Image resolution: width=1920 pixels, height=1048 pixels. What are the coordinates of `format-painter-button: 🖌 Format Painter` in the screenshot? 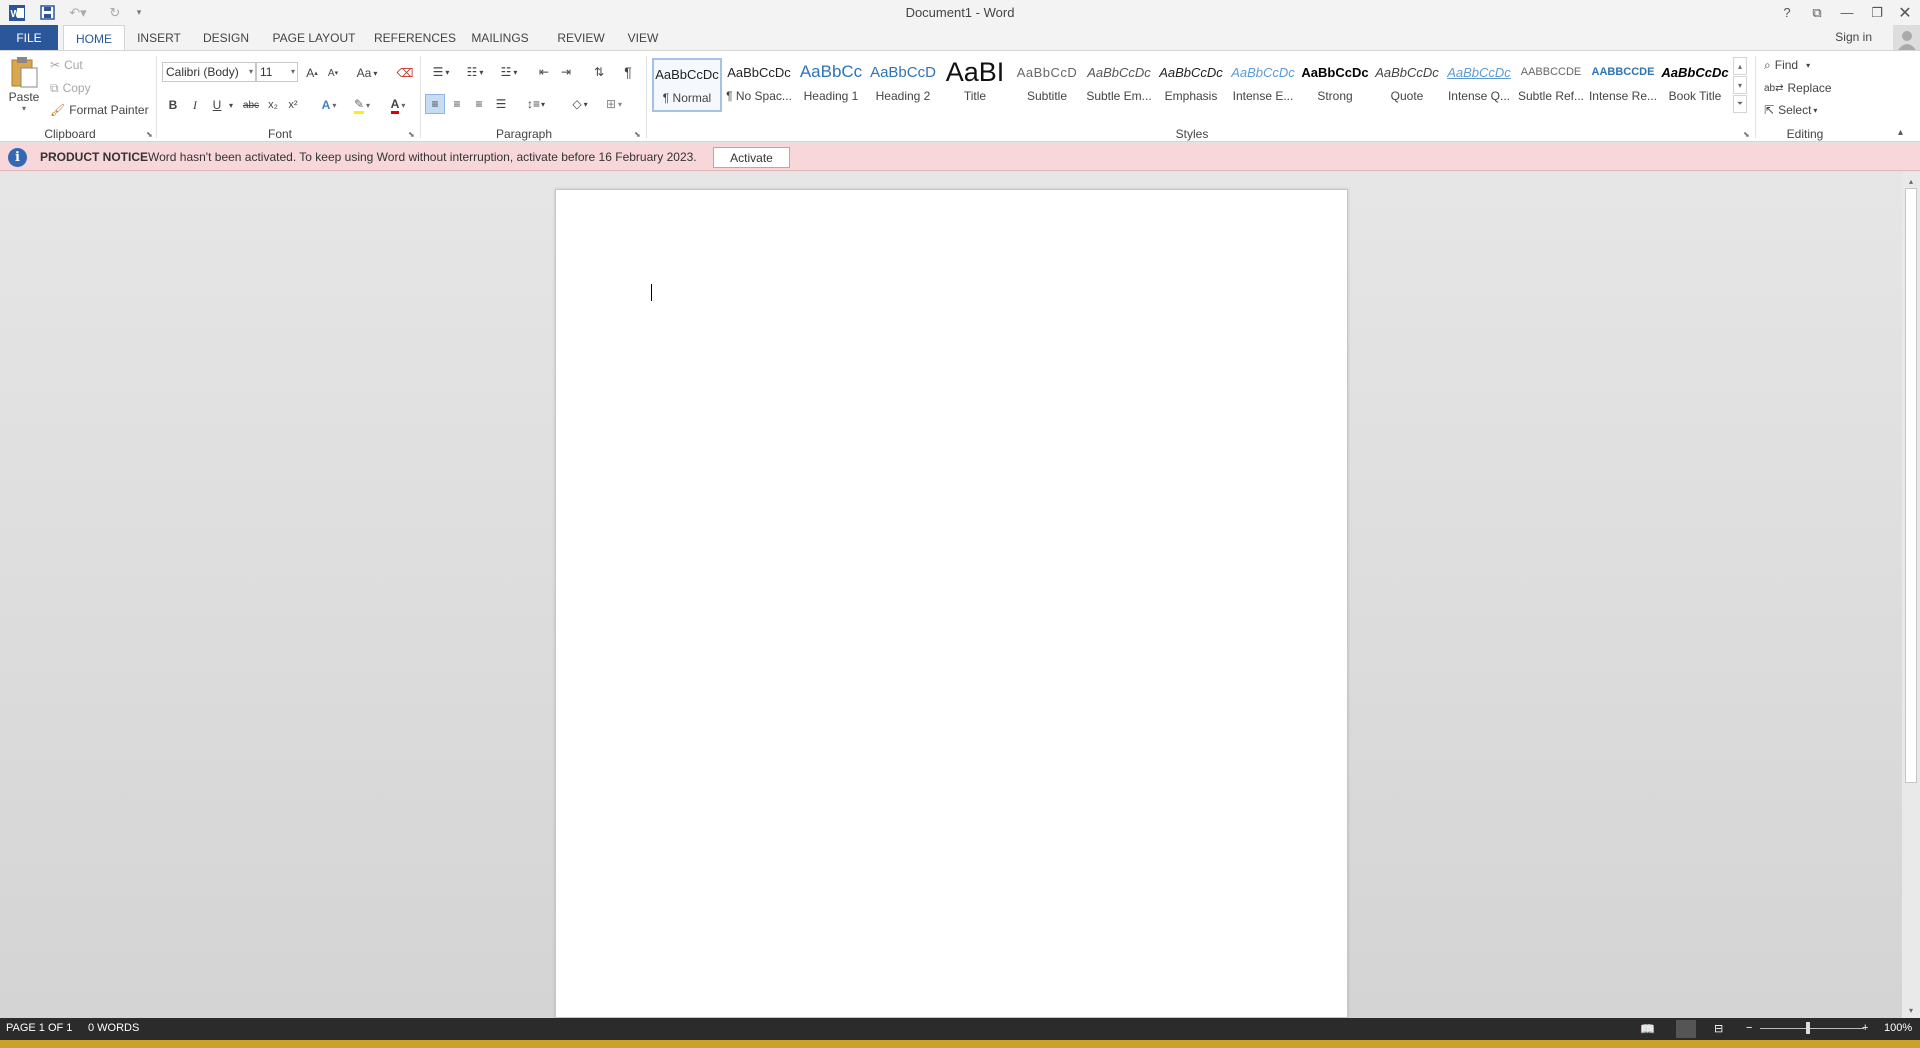 It's located at (99, 110).